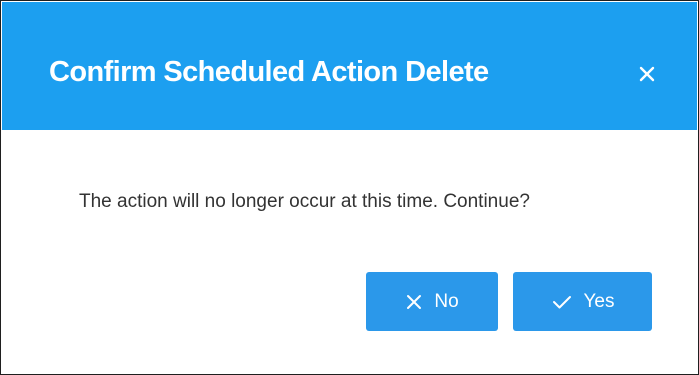 This screenshot has height=375, width=699. Describe the element at coordinates (562, 302) in the screenshot. I see `check-icon` at that location.